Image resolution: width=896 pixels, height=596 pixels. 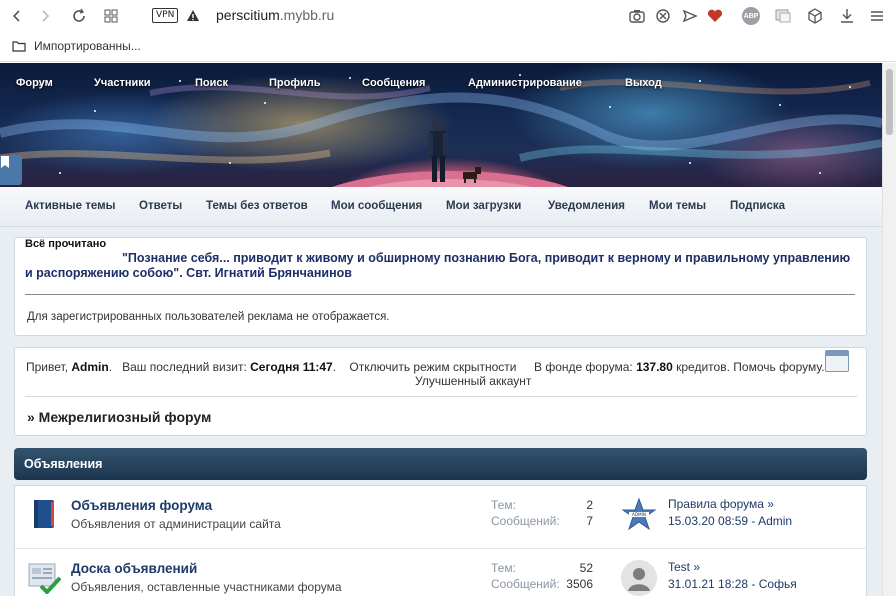 What do you see at coordinates (815, 16) in the screenshot?
I see `cube-icon` at bounding box center [815, 16].